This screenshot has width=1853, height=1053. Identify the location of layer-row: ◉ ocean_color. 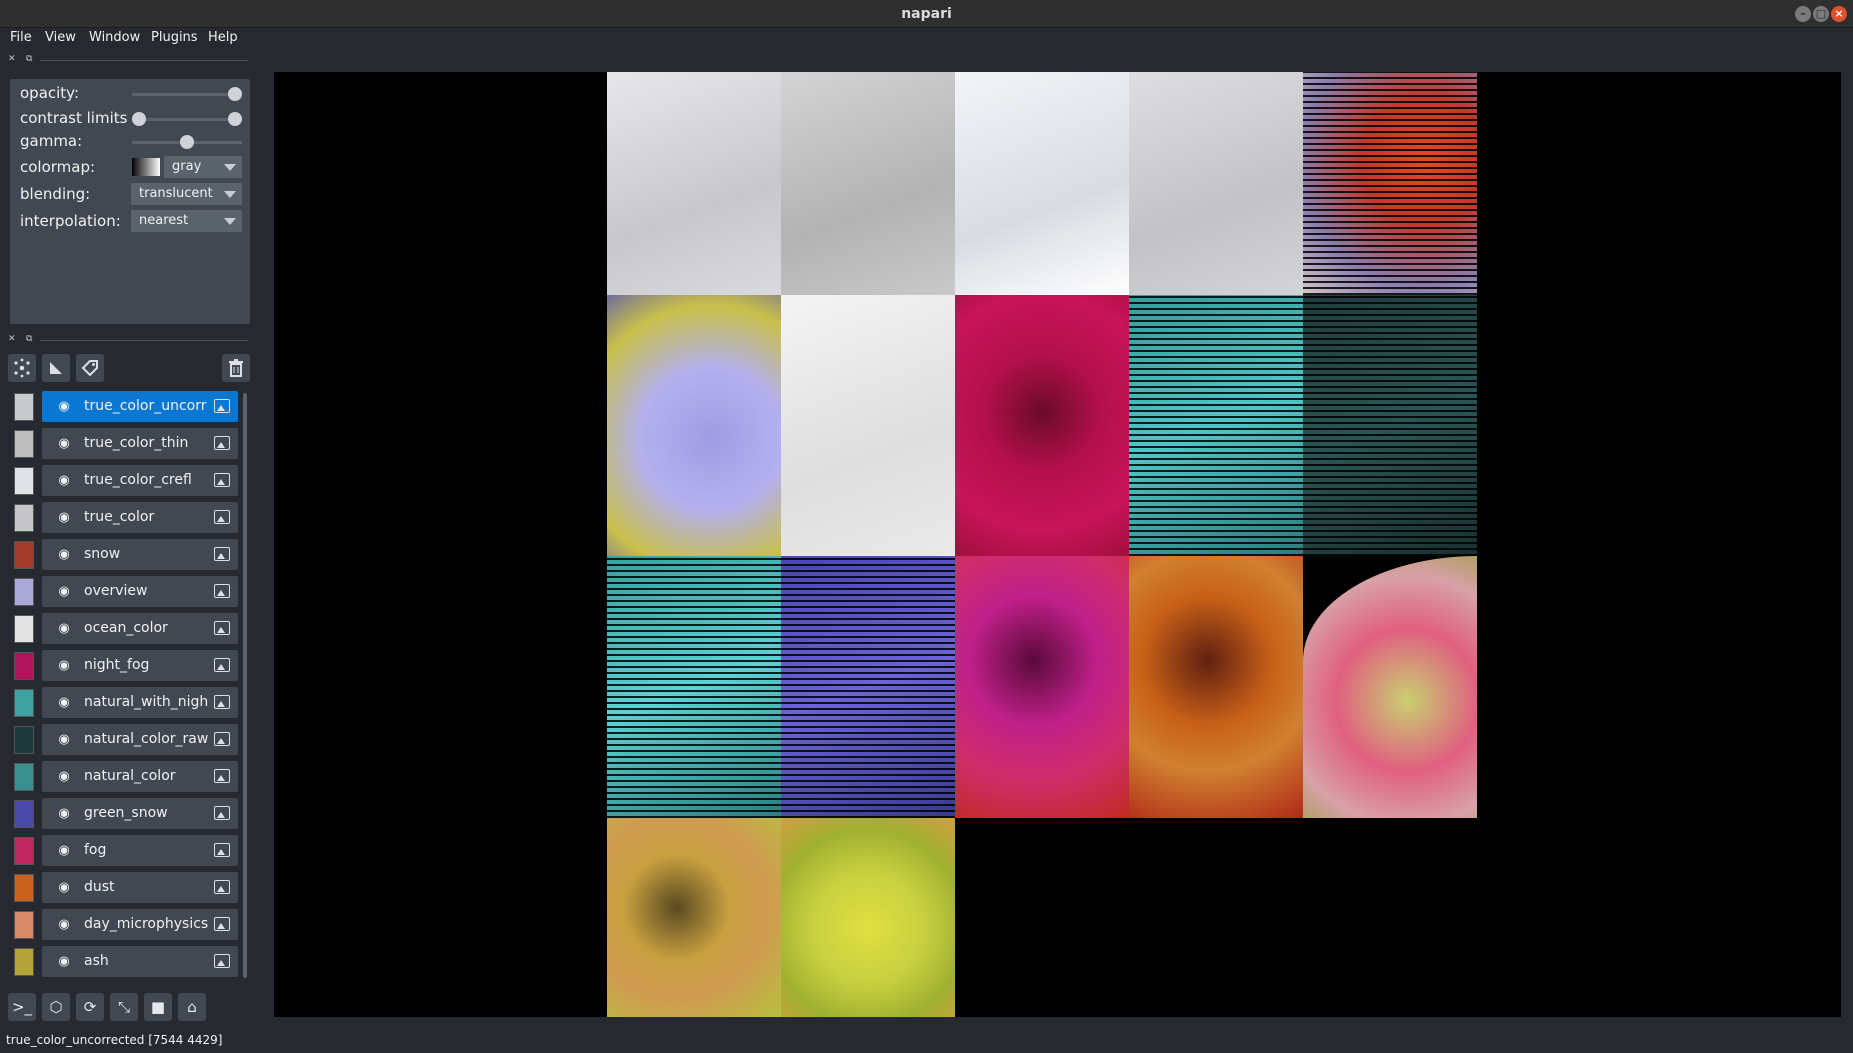
(125, 628).